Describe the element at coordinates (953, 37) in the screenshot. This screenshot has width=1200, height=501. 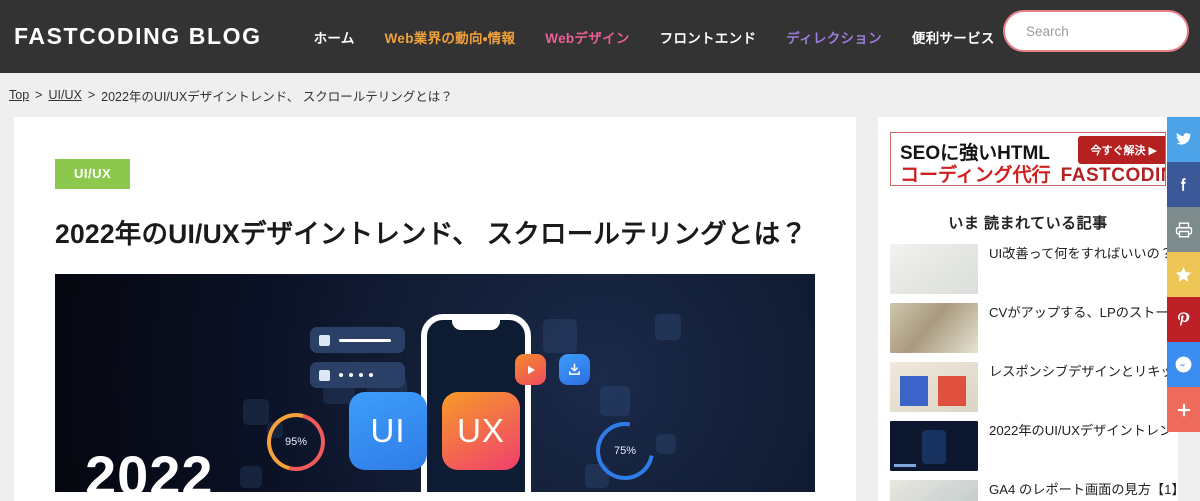
I see `nav-item-services: 便利サービス` at that location.